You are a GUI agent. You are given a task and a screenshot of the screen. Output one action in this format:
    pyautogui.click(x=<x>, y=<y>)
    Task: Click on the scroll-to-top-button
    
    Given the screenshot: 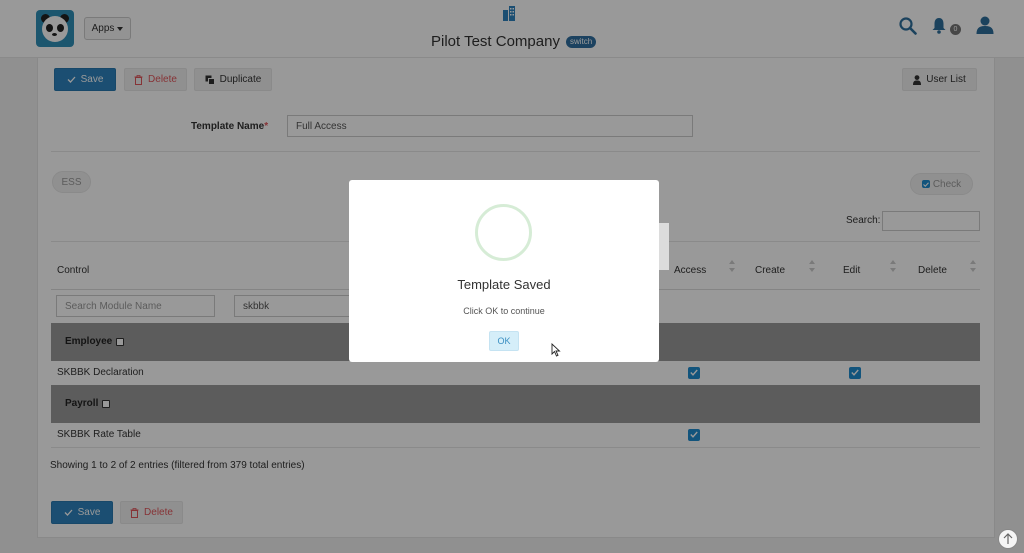 What is the action you would take?
    pyautogui.click(x=1008, y=539)
    